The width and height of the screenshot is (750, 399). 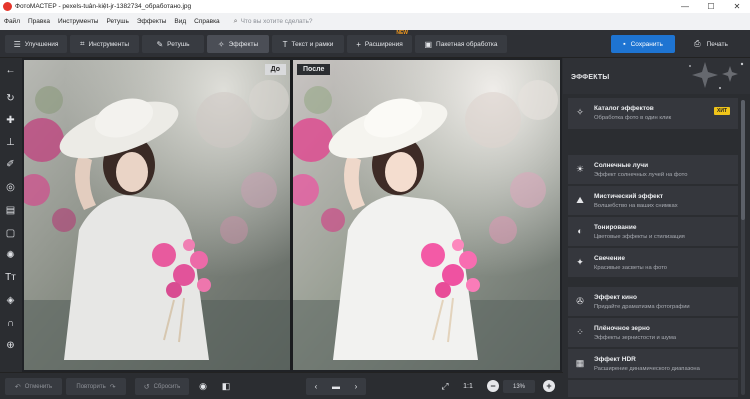 What do you see at coordinates (10, 323) in the screenshot?
I see `magnet-icon: ∩` at bounding box center [10, 323].